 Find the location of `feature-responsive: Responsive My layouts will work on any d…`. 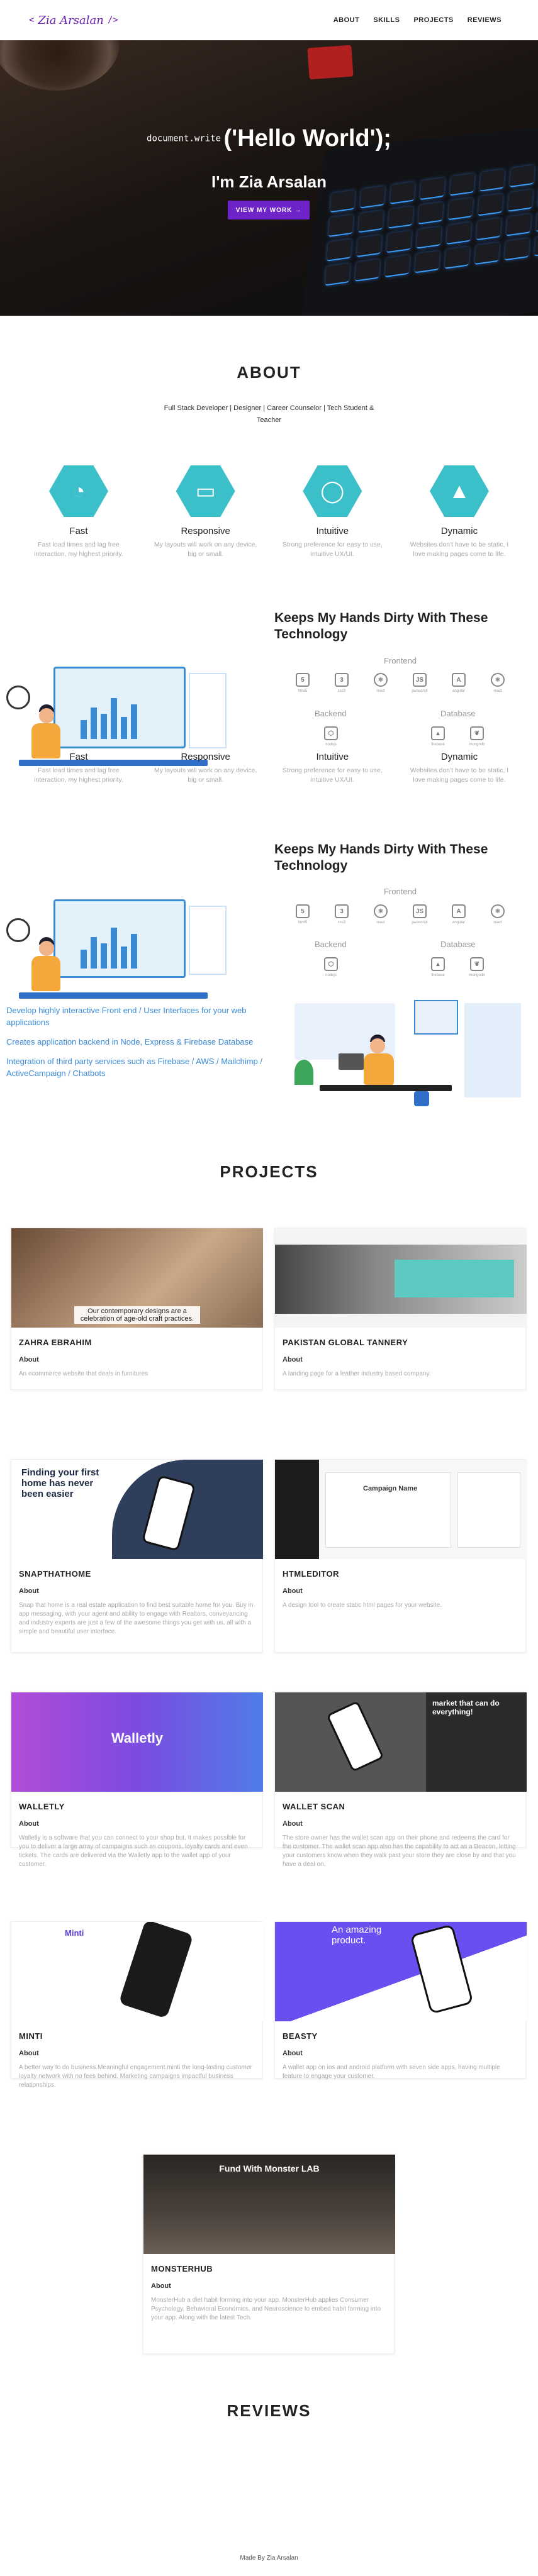

feature-responsive: Responsive My layouts will work on any d… is located at coordinates (205, 768).